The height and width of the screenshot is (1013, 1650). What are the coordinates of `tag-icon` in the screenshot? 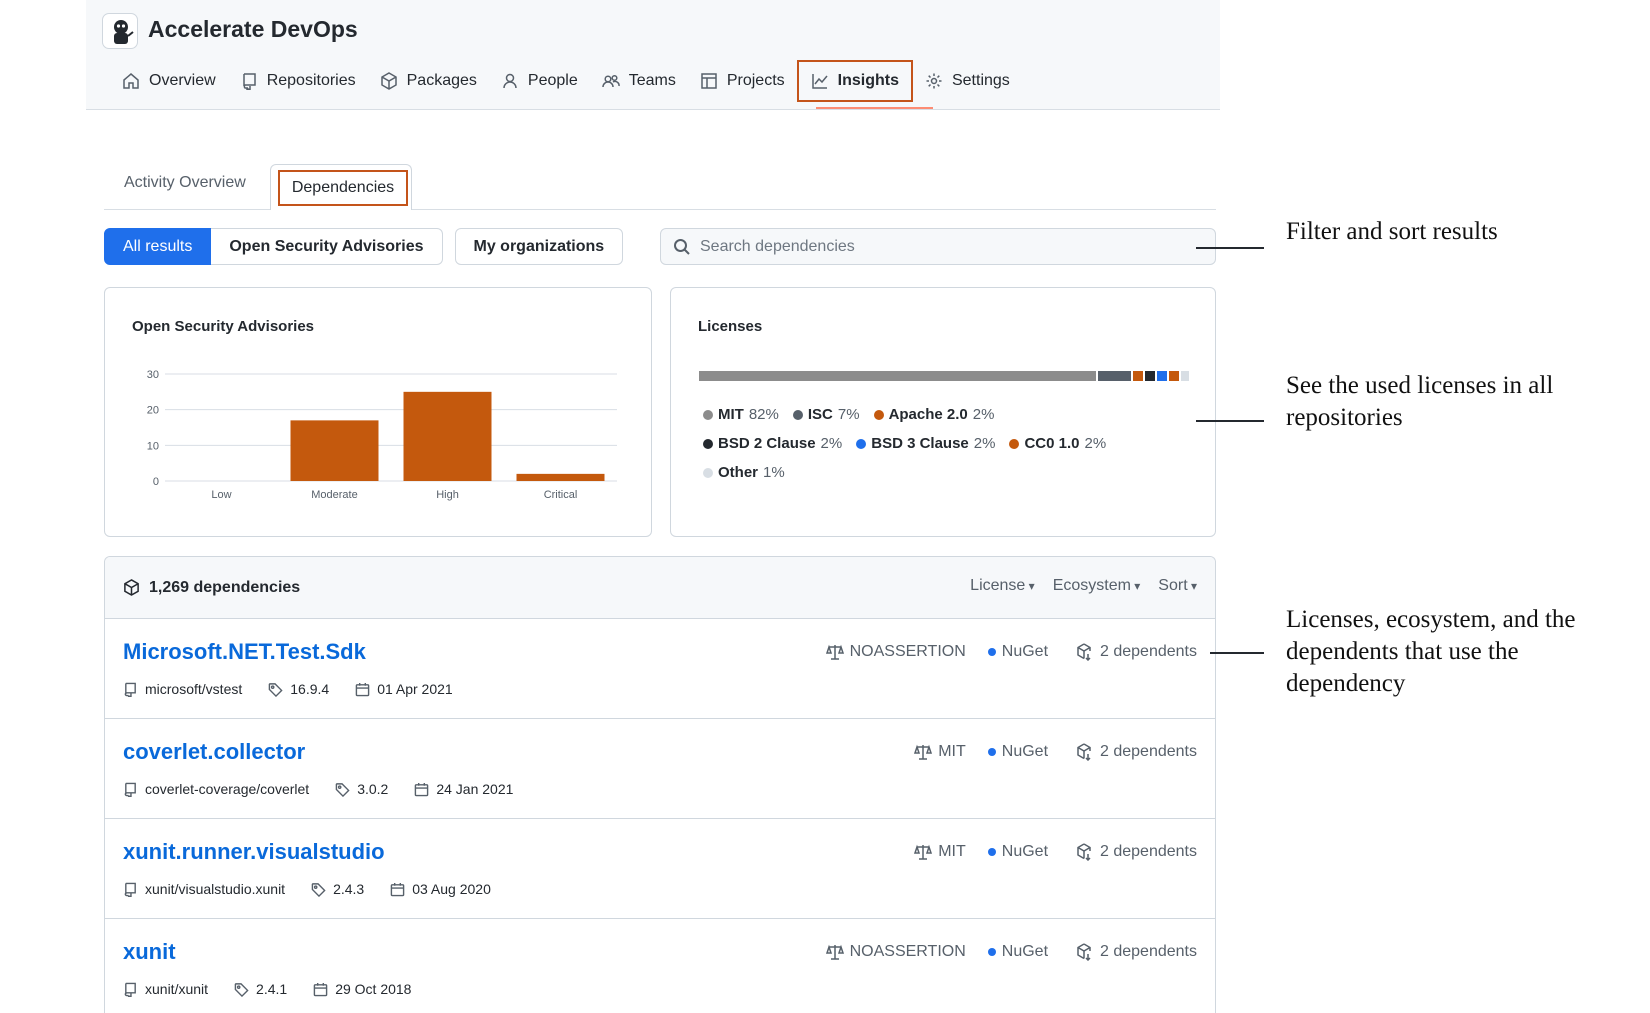 It's located at (342, 789).